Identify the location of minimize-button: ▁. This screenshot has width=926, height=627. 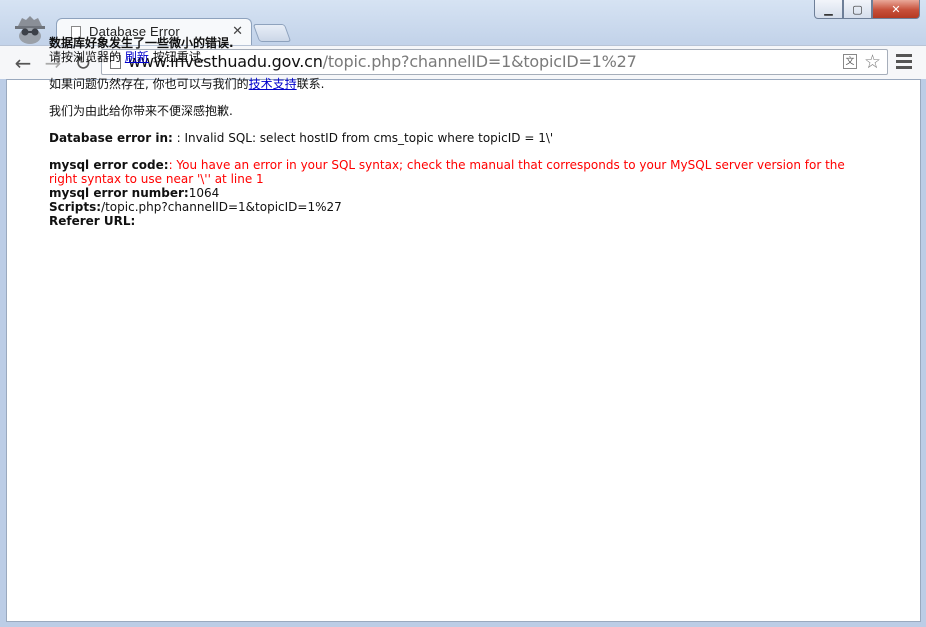
(828, 9).